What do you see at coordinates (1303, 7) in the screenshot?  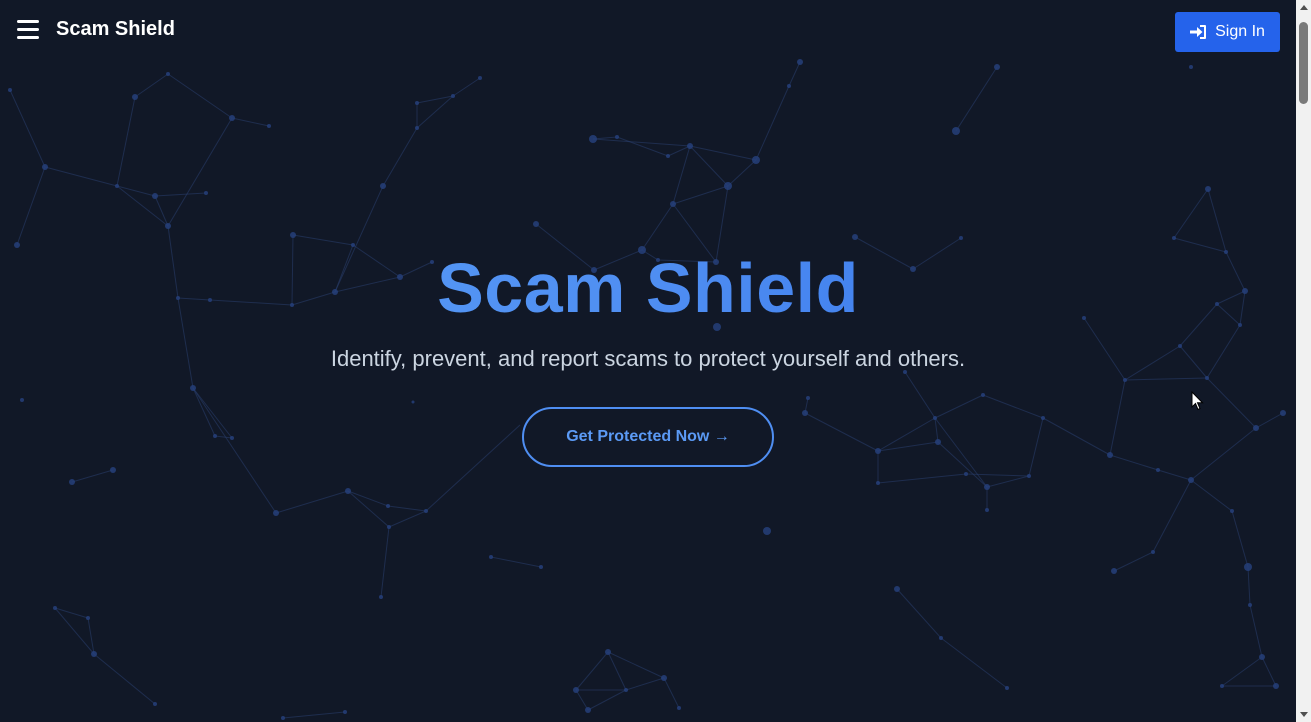 I see `scroll-up-arrow-icon` at bounding box center [1303, 7].